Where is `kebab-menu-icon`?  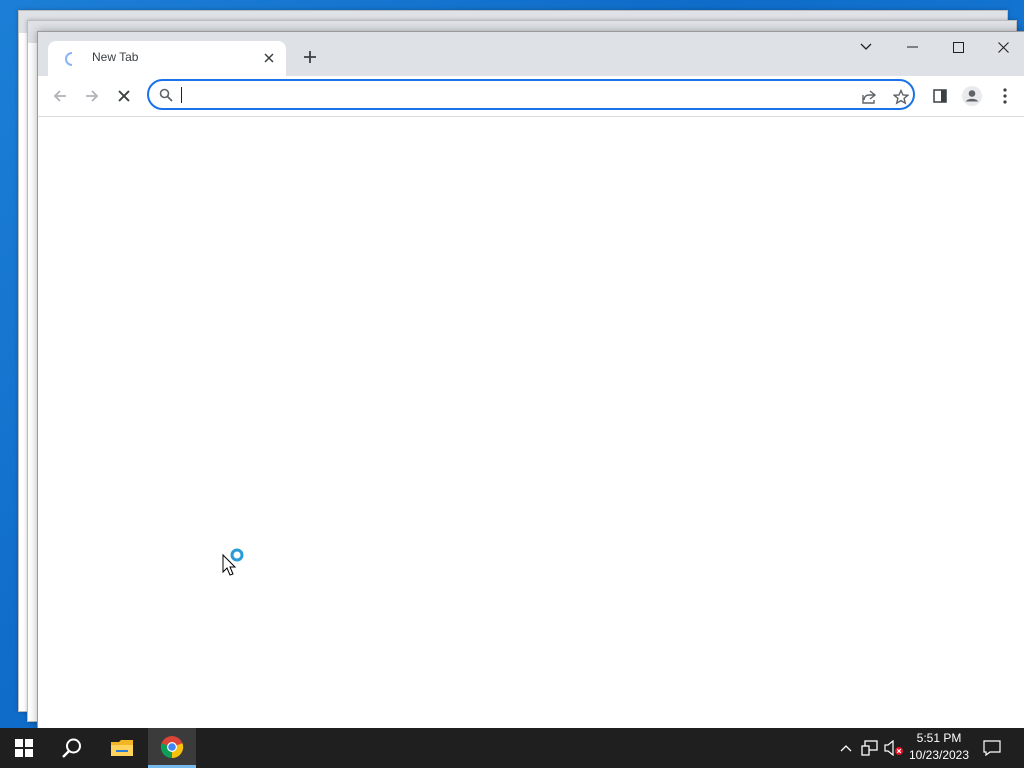
kebab-menu-icon is located at coordinates (1005, 96).